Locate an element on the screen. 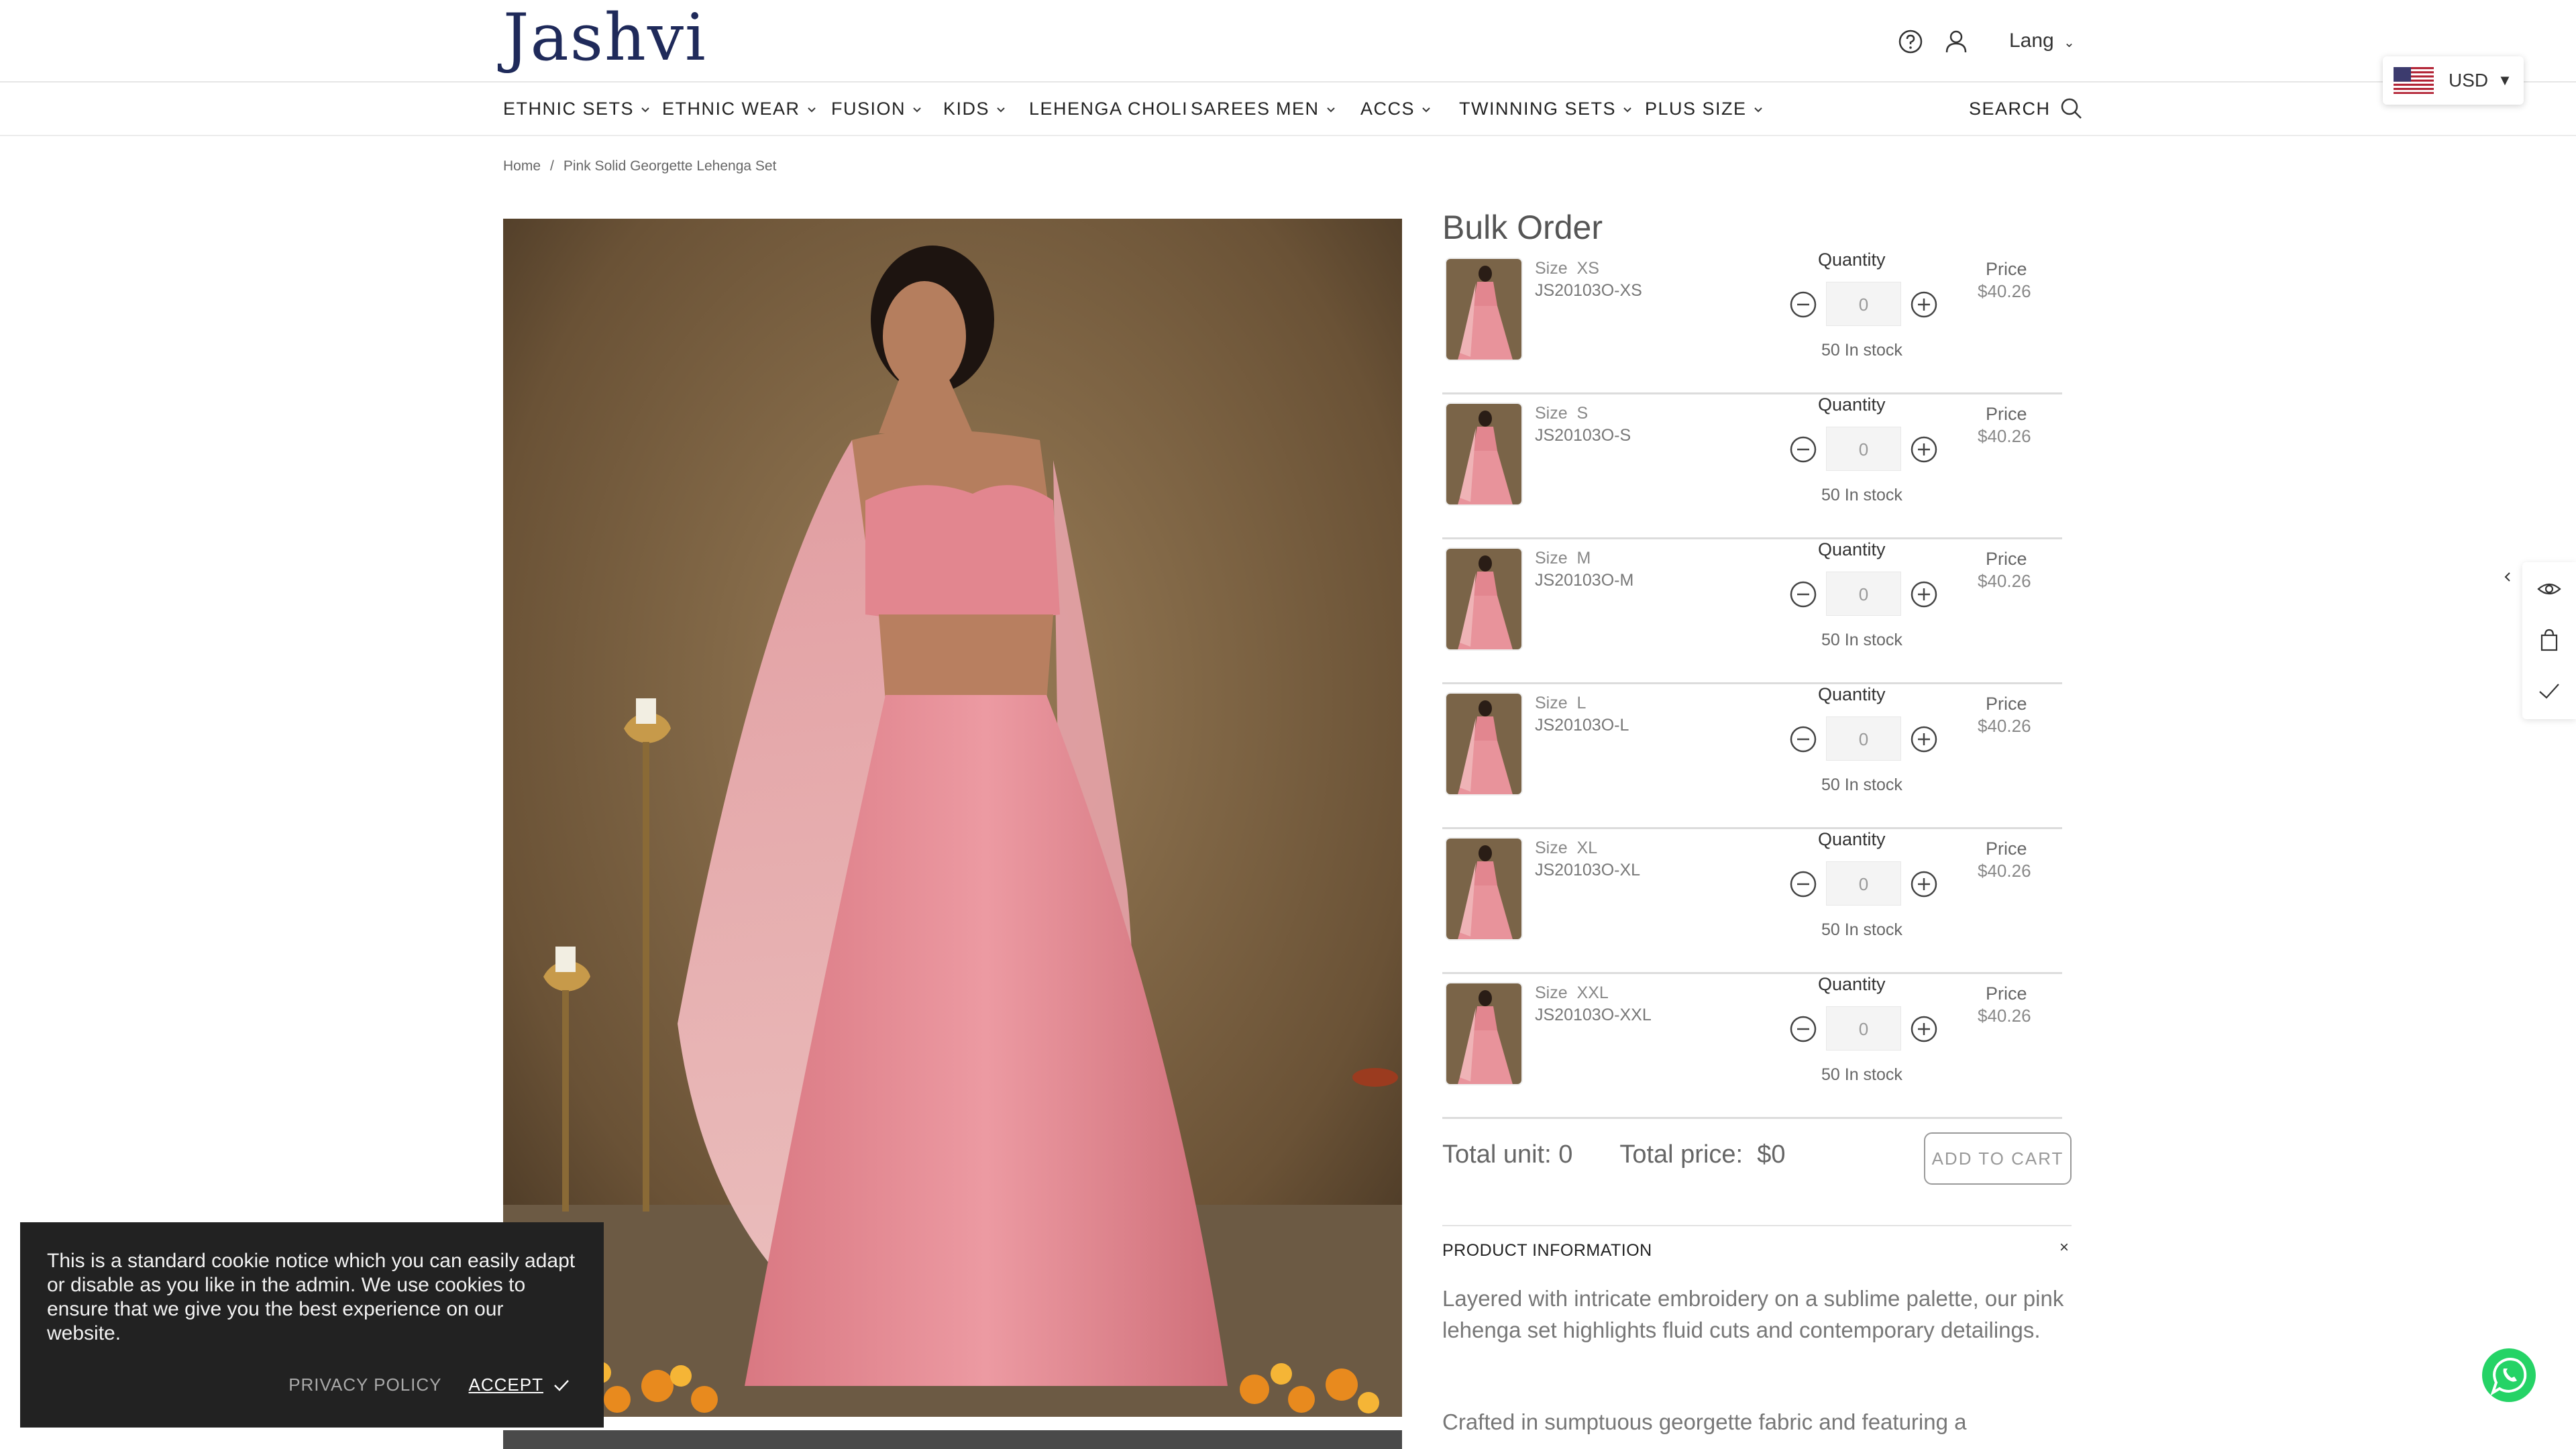 This screenshot has height=1449, width=2576. variant-sku: JS20103O-XS is located at coordinates (1588, 290).